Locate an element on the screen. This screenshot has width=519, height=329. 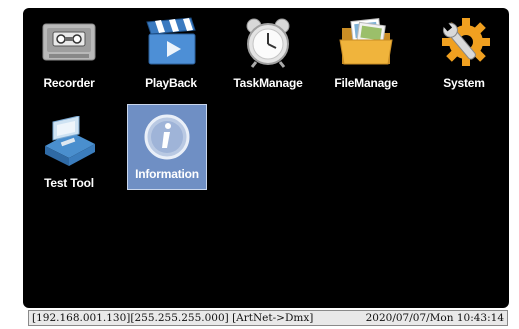
toolbox-icon is located at coordinates (70, 141).